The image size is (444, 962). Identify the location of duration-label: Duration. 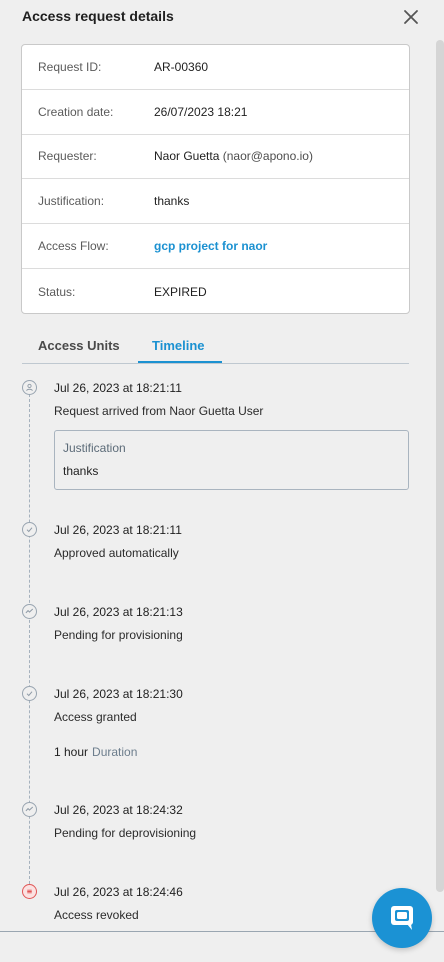
(115, 752).